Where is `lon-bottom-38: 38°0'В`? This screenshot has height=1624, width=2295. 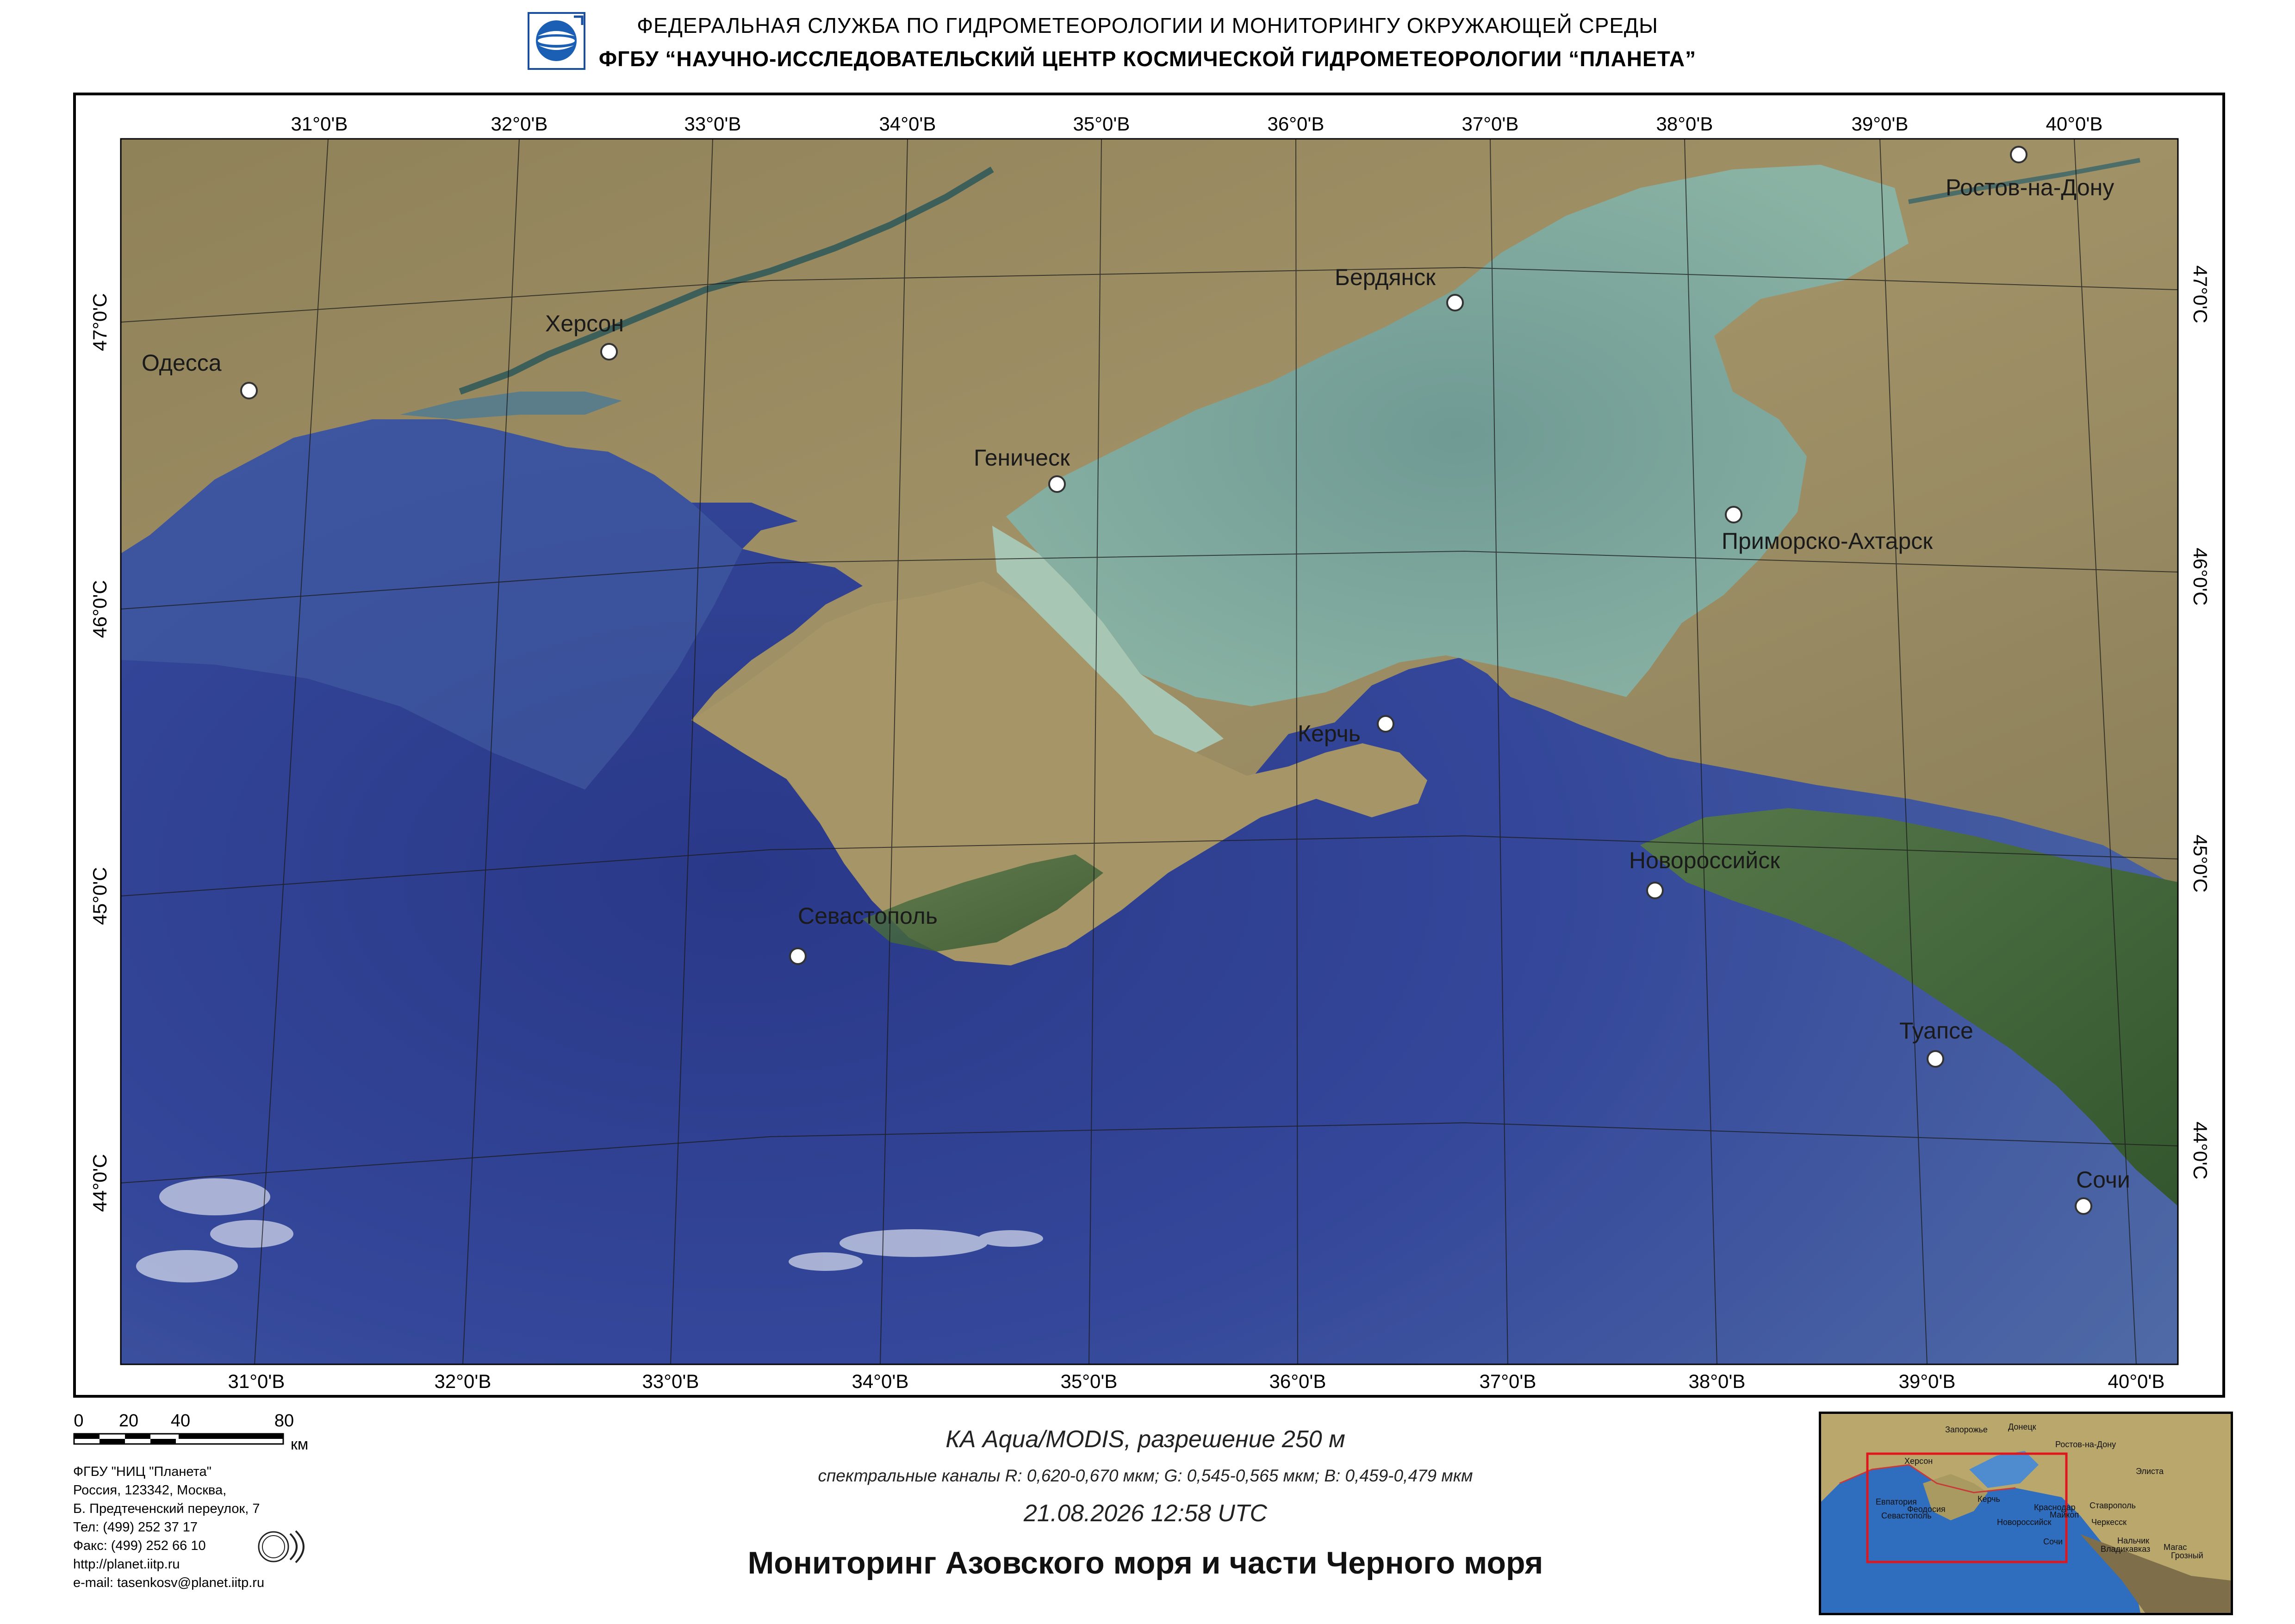 lon-bottom-38: 38°0'В is located at coordinates (1717, 1381).